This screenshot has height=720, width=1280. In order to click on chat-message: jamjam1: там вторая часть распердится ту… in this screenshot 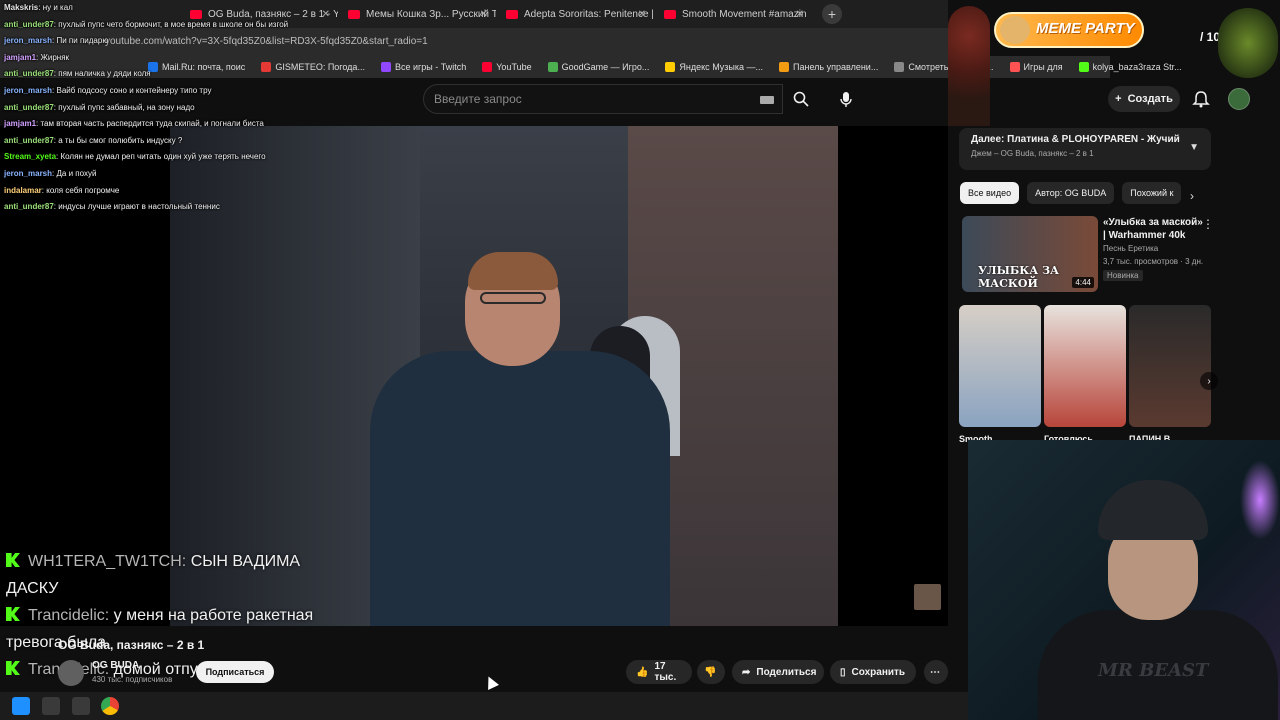, I will do `click(134, 124)`.